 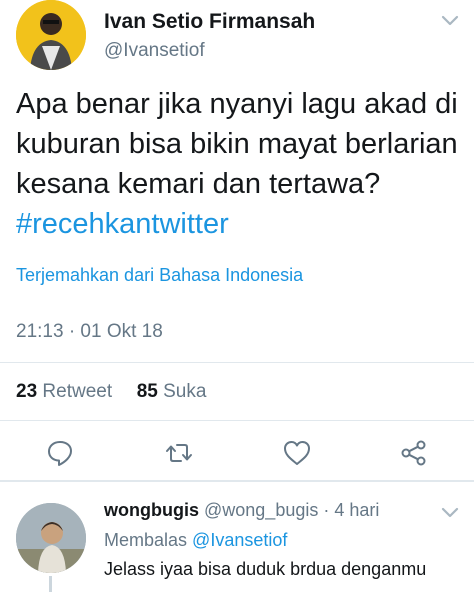 I want to click on retweet-icon, so click(x=179, y=453).